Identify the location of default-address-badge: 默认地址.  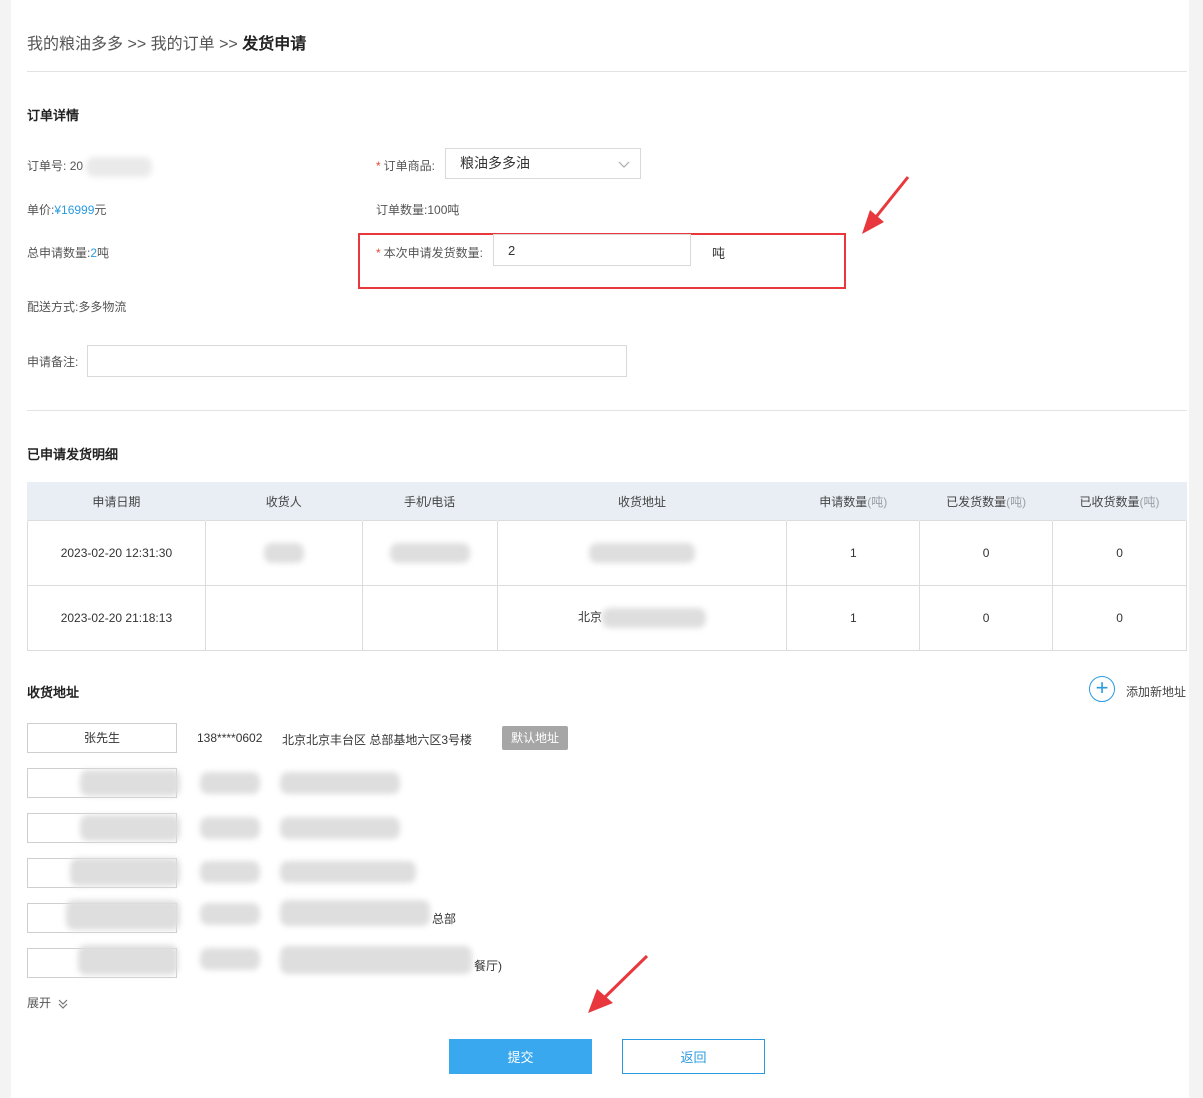
(535, 738).